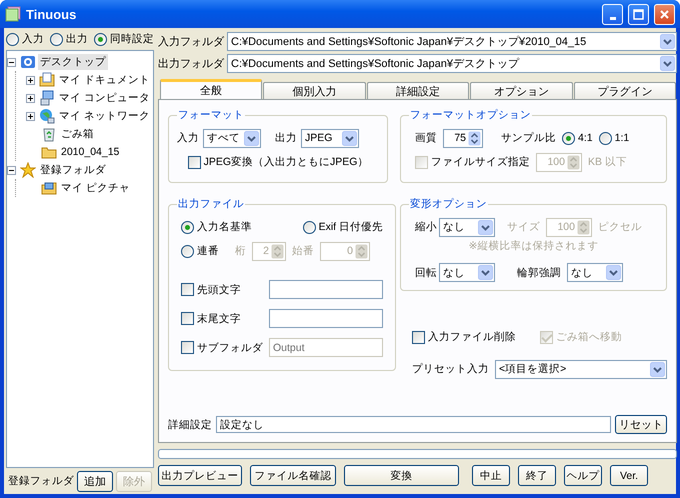 The height and width of the screenshot is (498, 680). I want to click on label: 入力フォルダ, so click(191, 41).